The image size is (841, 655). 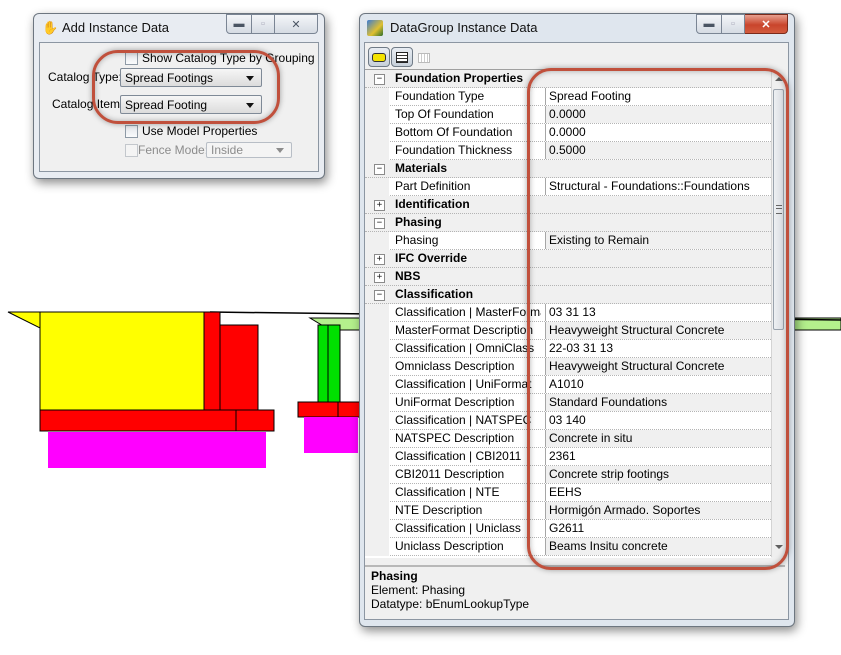 What do you see at coordinates (191, 77) in the screenshot?
I see `catalog-type-dropdown: Spread Footings` at bounding box center [191, 77].